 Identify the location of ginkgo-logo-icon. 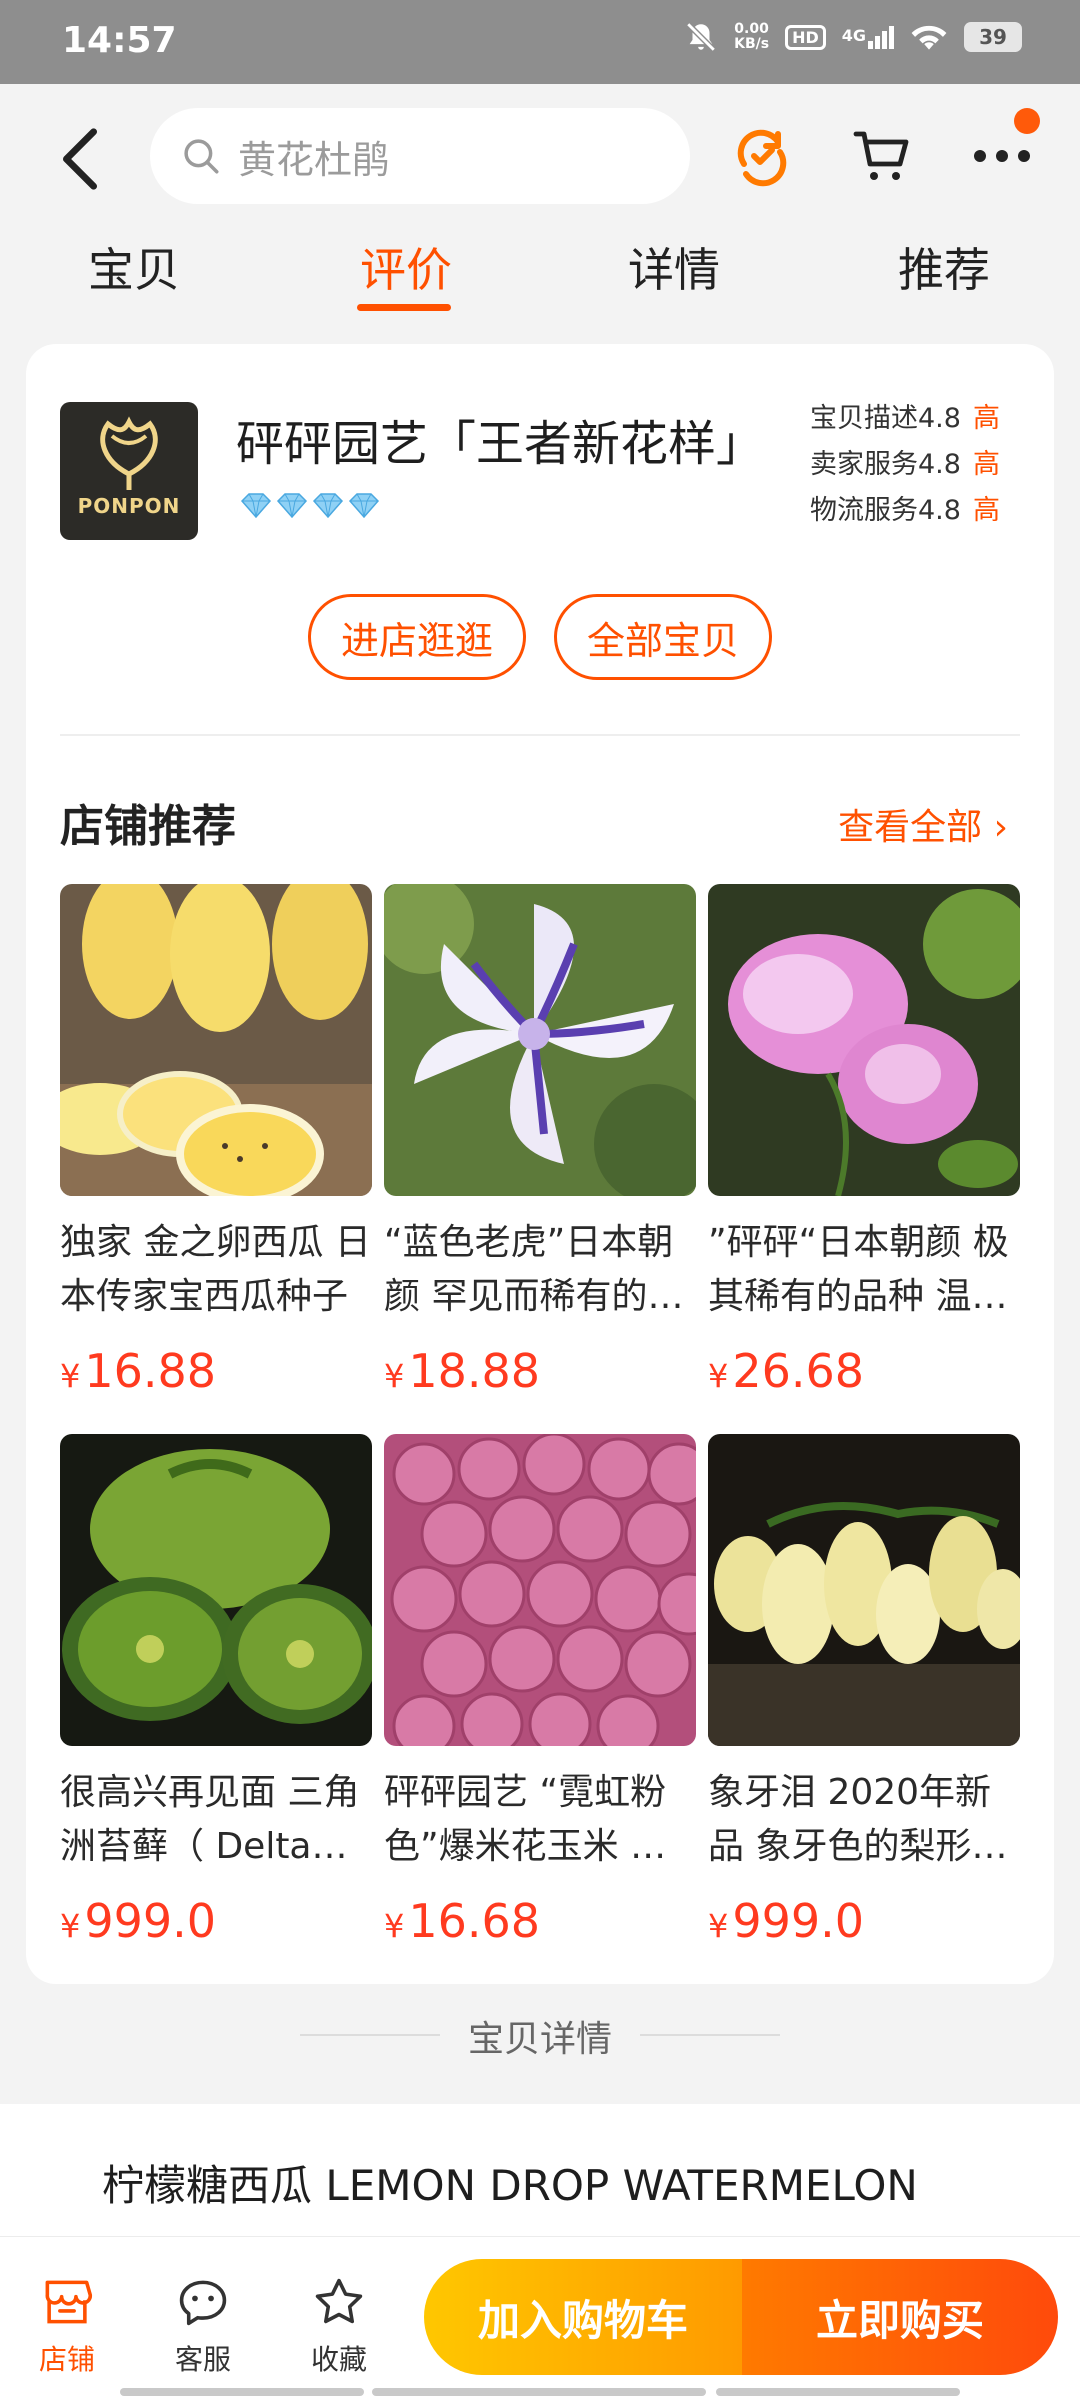
(129, 453).